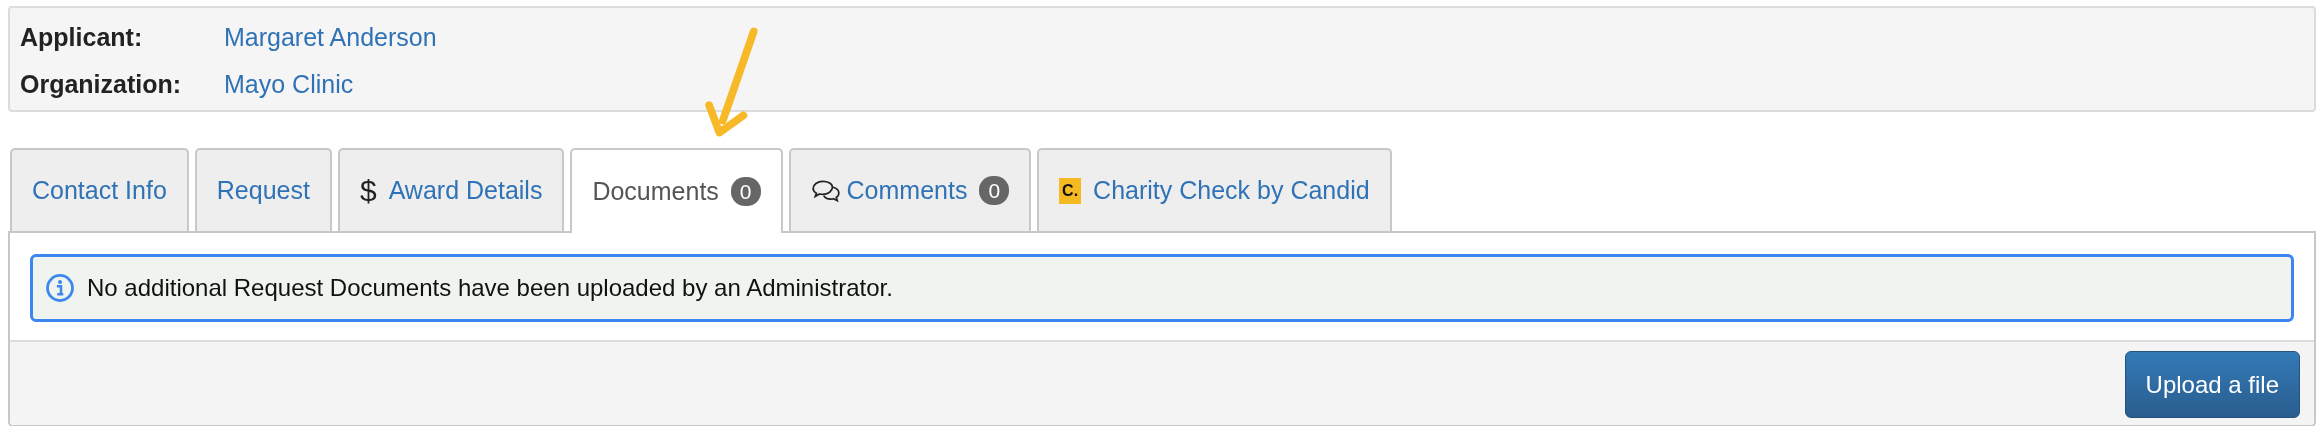  I want to click on field-label: Organization:, so click(101, 84).